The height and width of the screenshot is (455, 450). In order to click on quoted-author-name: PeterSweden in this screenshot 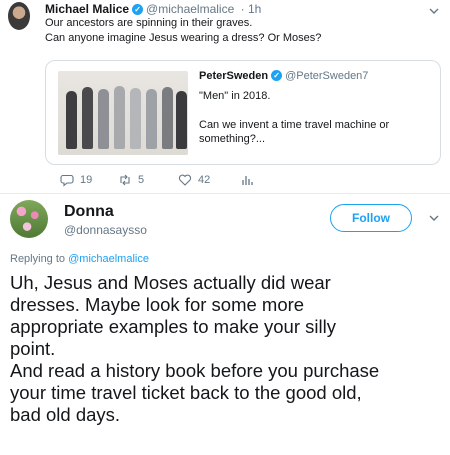, I will do `click(234, 76)`.